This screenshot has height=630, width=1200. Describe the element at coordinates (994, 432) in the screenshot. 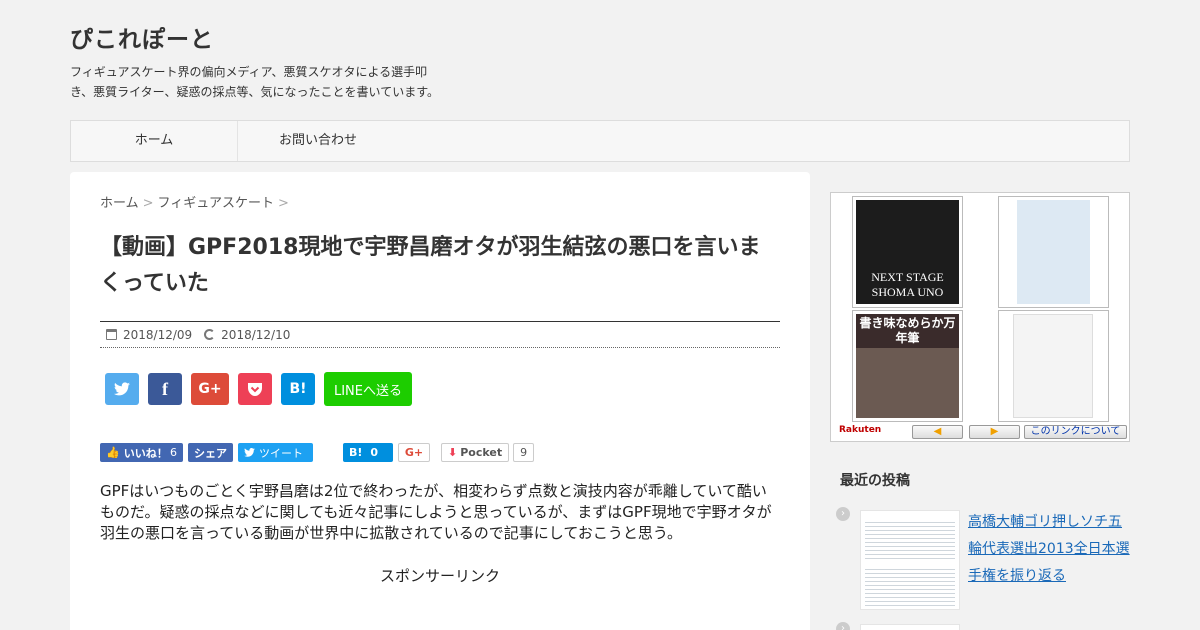

I see `ad-next-button: ▶` at that location.